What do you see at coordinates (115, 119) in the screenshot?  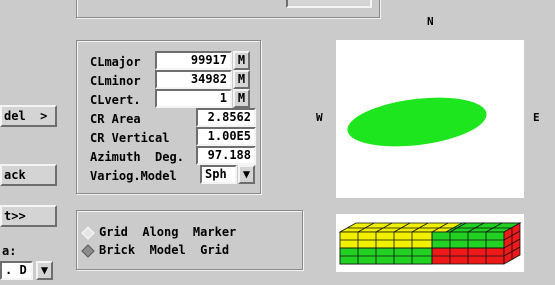 I see `cr-area-label: CR Area` at bounding box center [115, 119].